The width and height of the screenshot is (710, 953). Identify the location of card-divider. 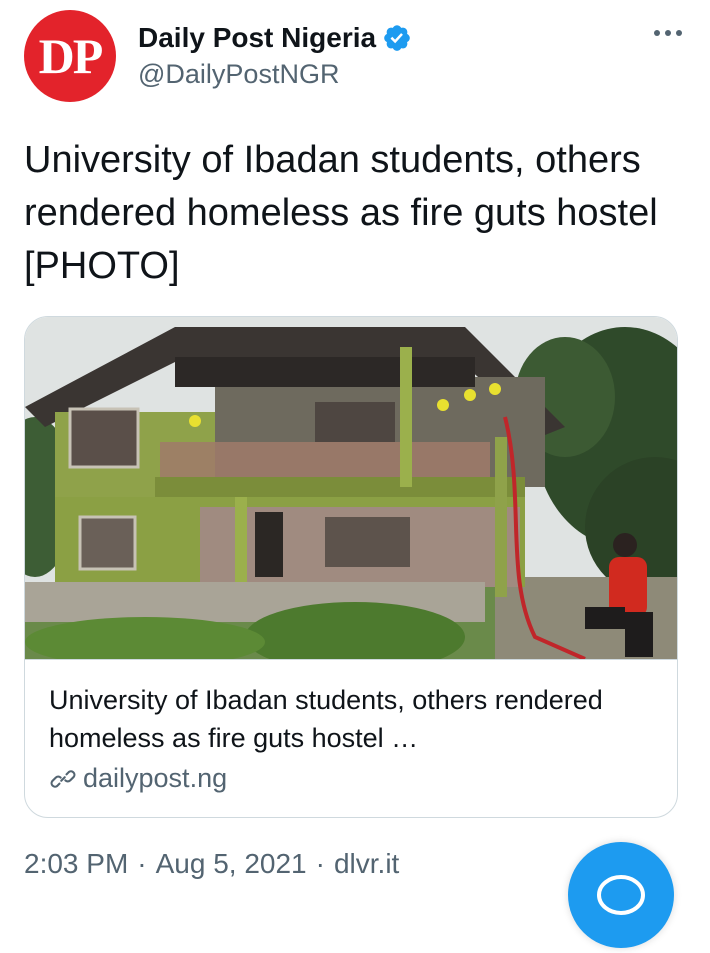
(351, 659).